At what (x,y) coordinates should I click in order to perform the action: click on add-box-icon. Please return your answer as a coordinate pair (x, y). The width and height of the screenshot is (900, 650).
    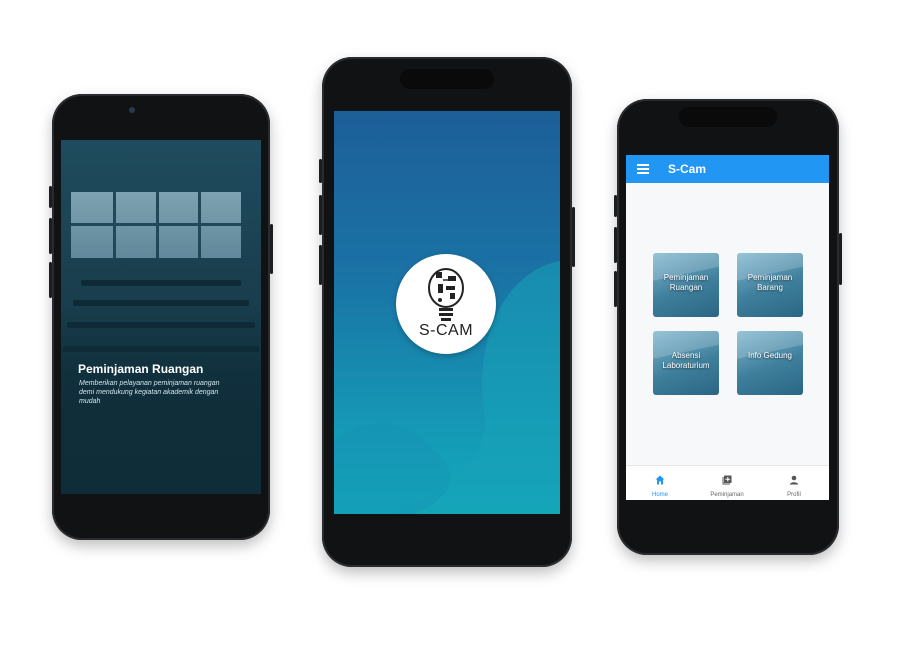
    Looking at the image, I should click on (727, 480).